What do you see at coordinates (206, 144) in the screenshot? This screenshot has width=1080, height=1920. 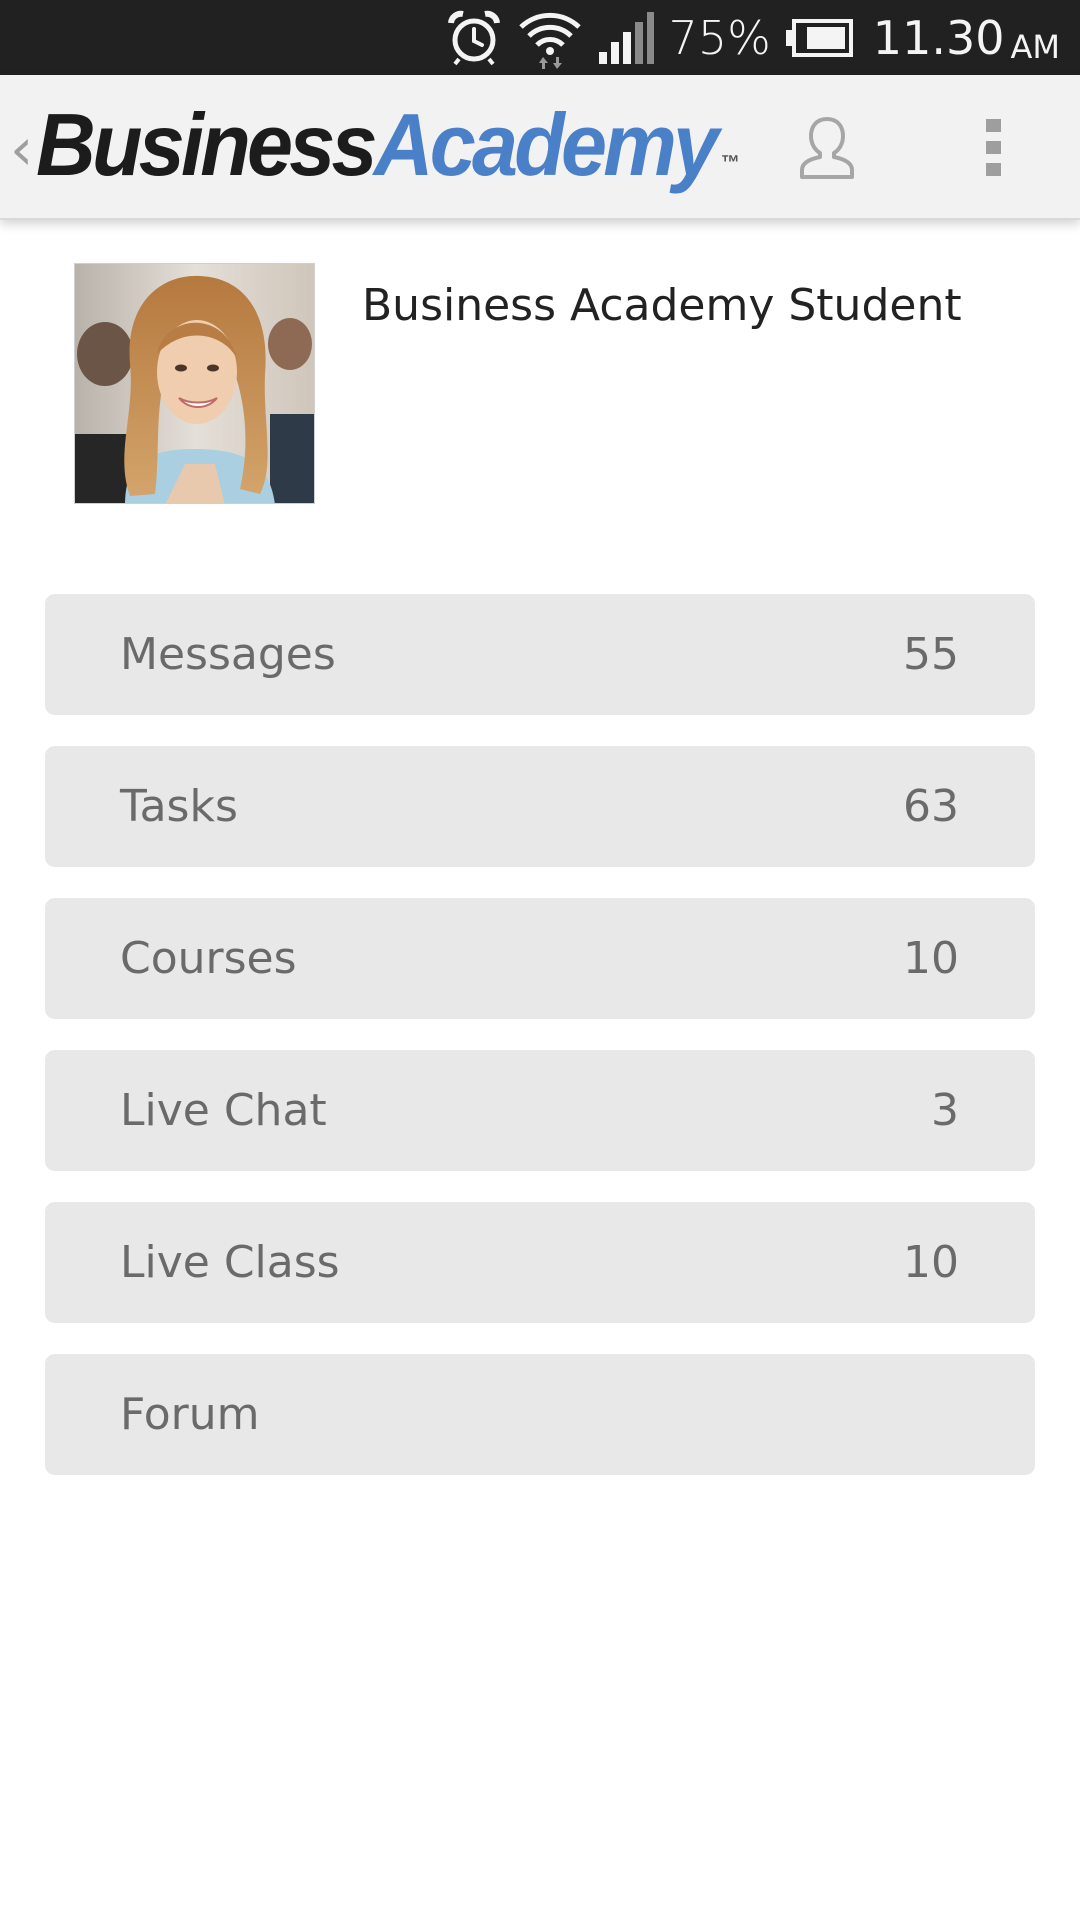 I see `logo-text-business: Business` at bounding box center [206, 144].